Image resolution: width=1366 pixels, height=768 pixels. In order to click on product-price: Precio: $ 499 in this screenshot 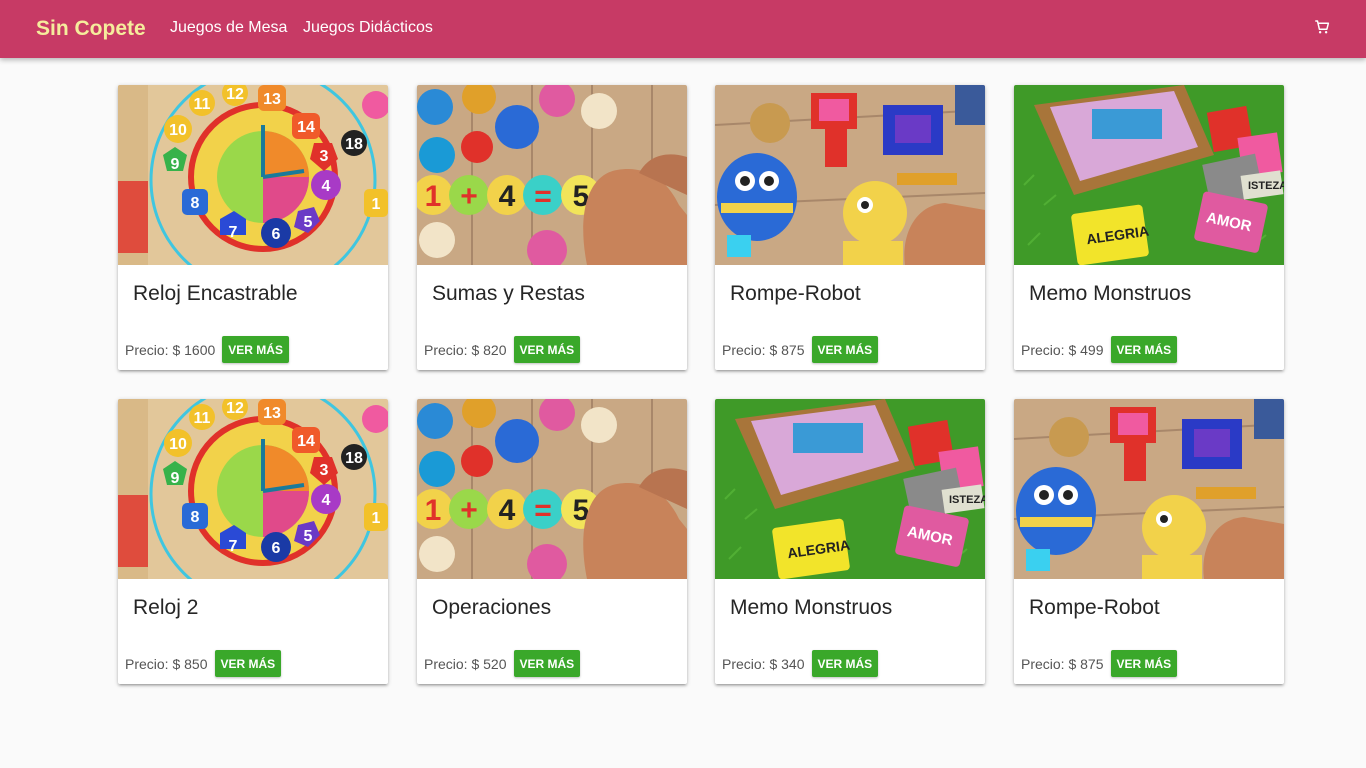, I will do `click(1062, 349)`.